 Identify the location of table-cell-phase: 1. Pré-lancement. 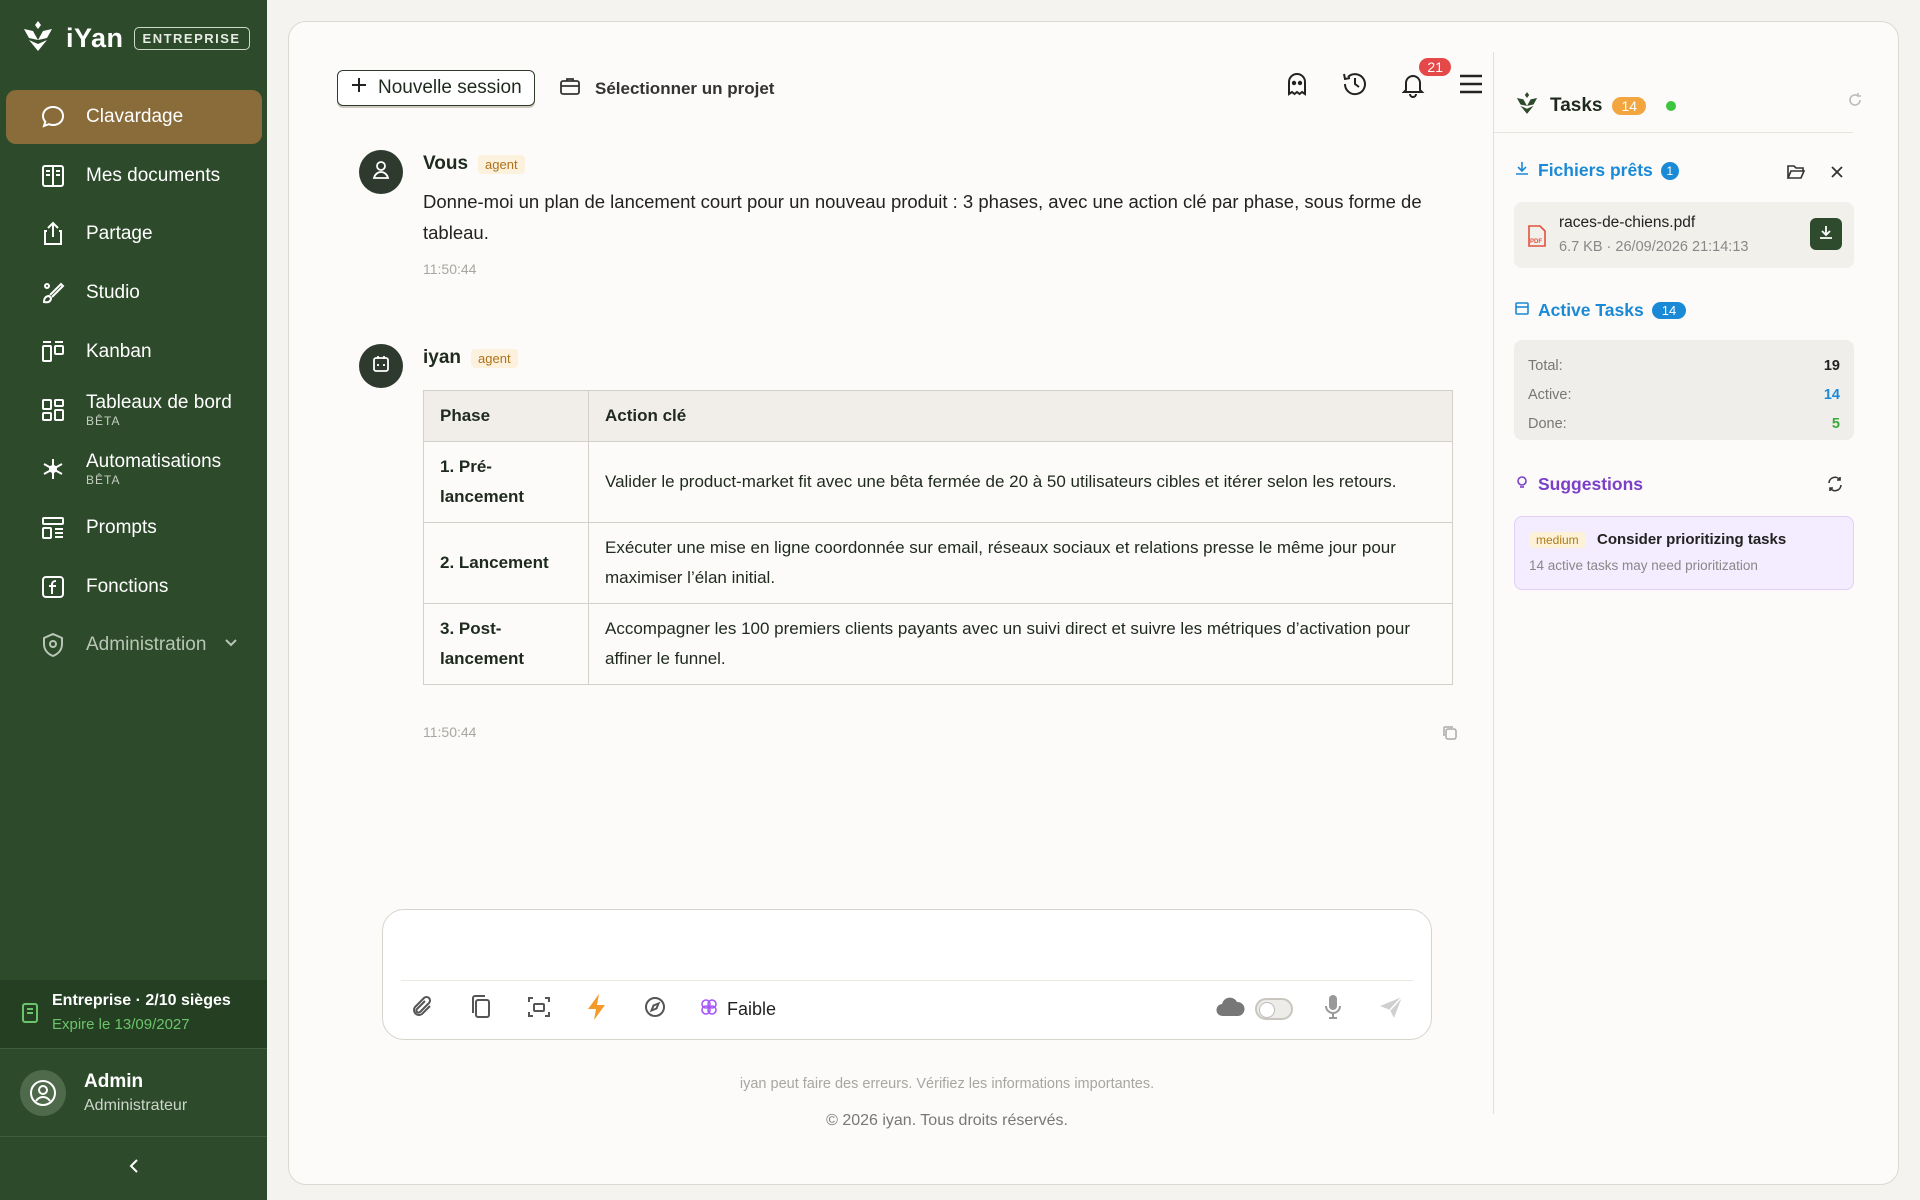
(506, 482).